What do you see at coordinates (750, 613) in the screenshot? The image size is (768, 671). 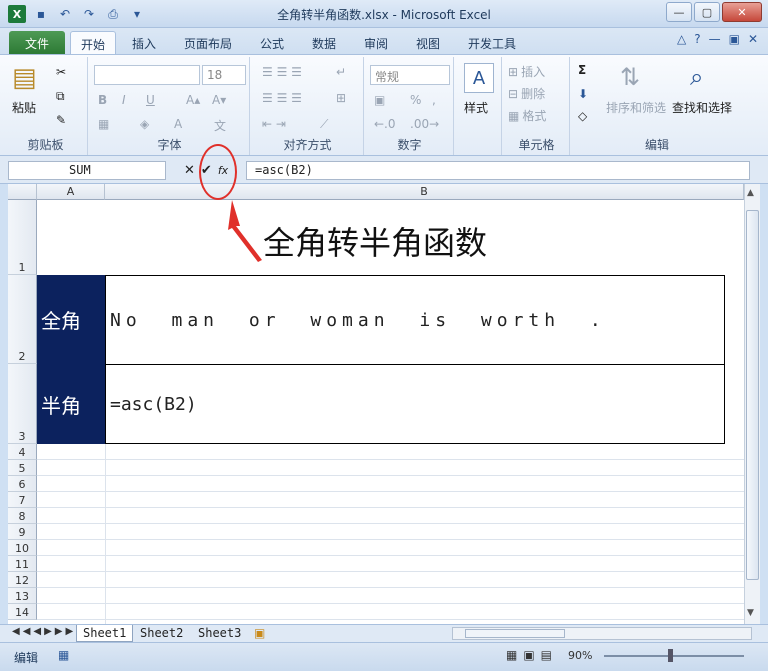 I see `scroll-down-icon: ▼` at bounding box center [750, 613].